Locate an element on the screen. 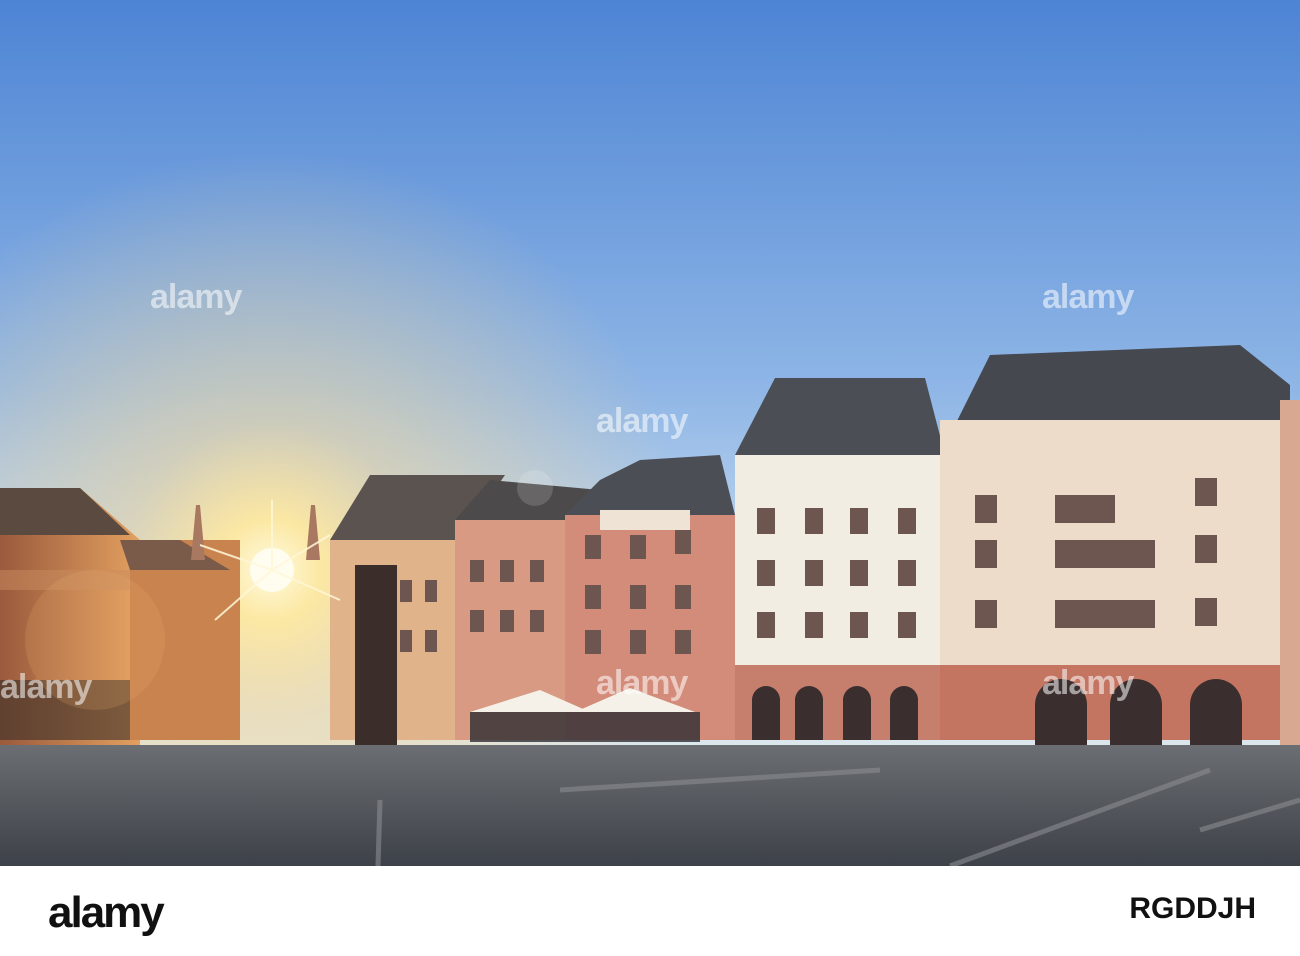 The height and width of the screenshot is (956, 1300). image-id: RGDDJH is located at coordinates (1192, 908).